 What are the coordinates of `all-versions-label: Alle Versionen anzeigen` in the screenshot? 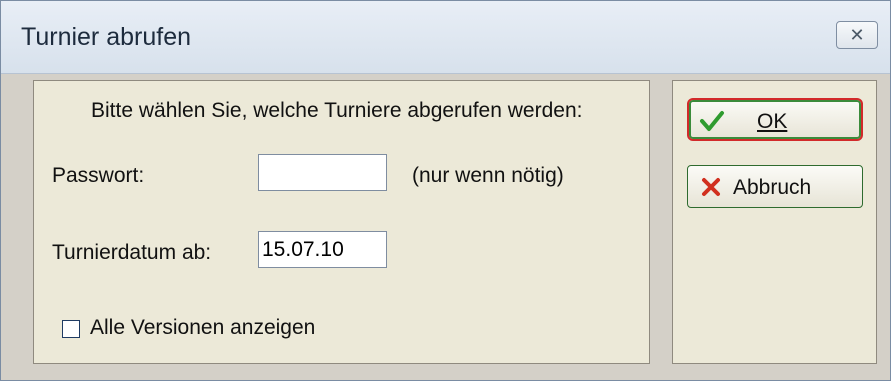 It's located at (202, 328).